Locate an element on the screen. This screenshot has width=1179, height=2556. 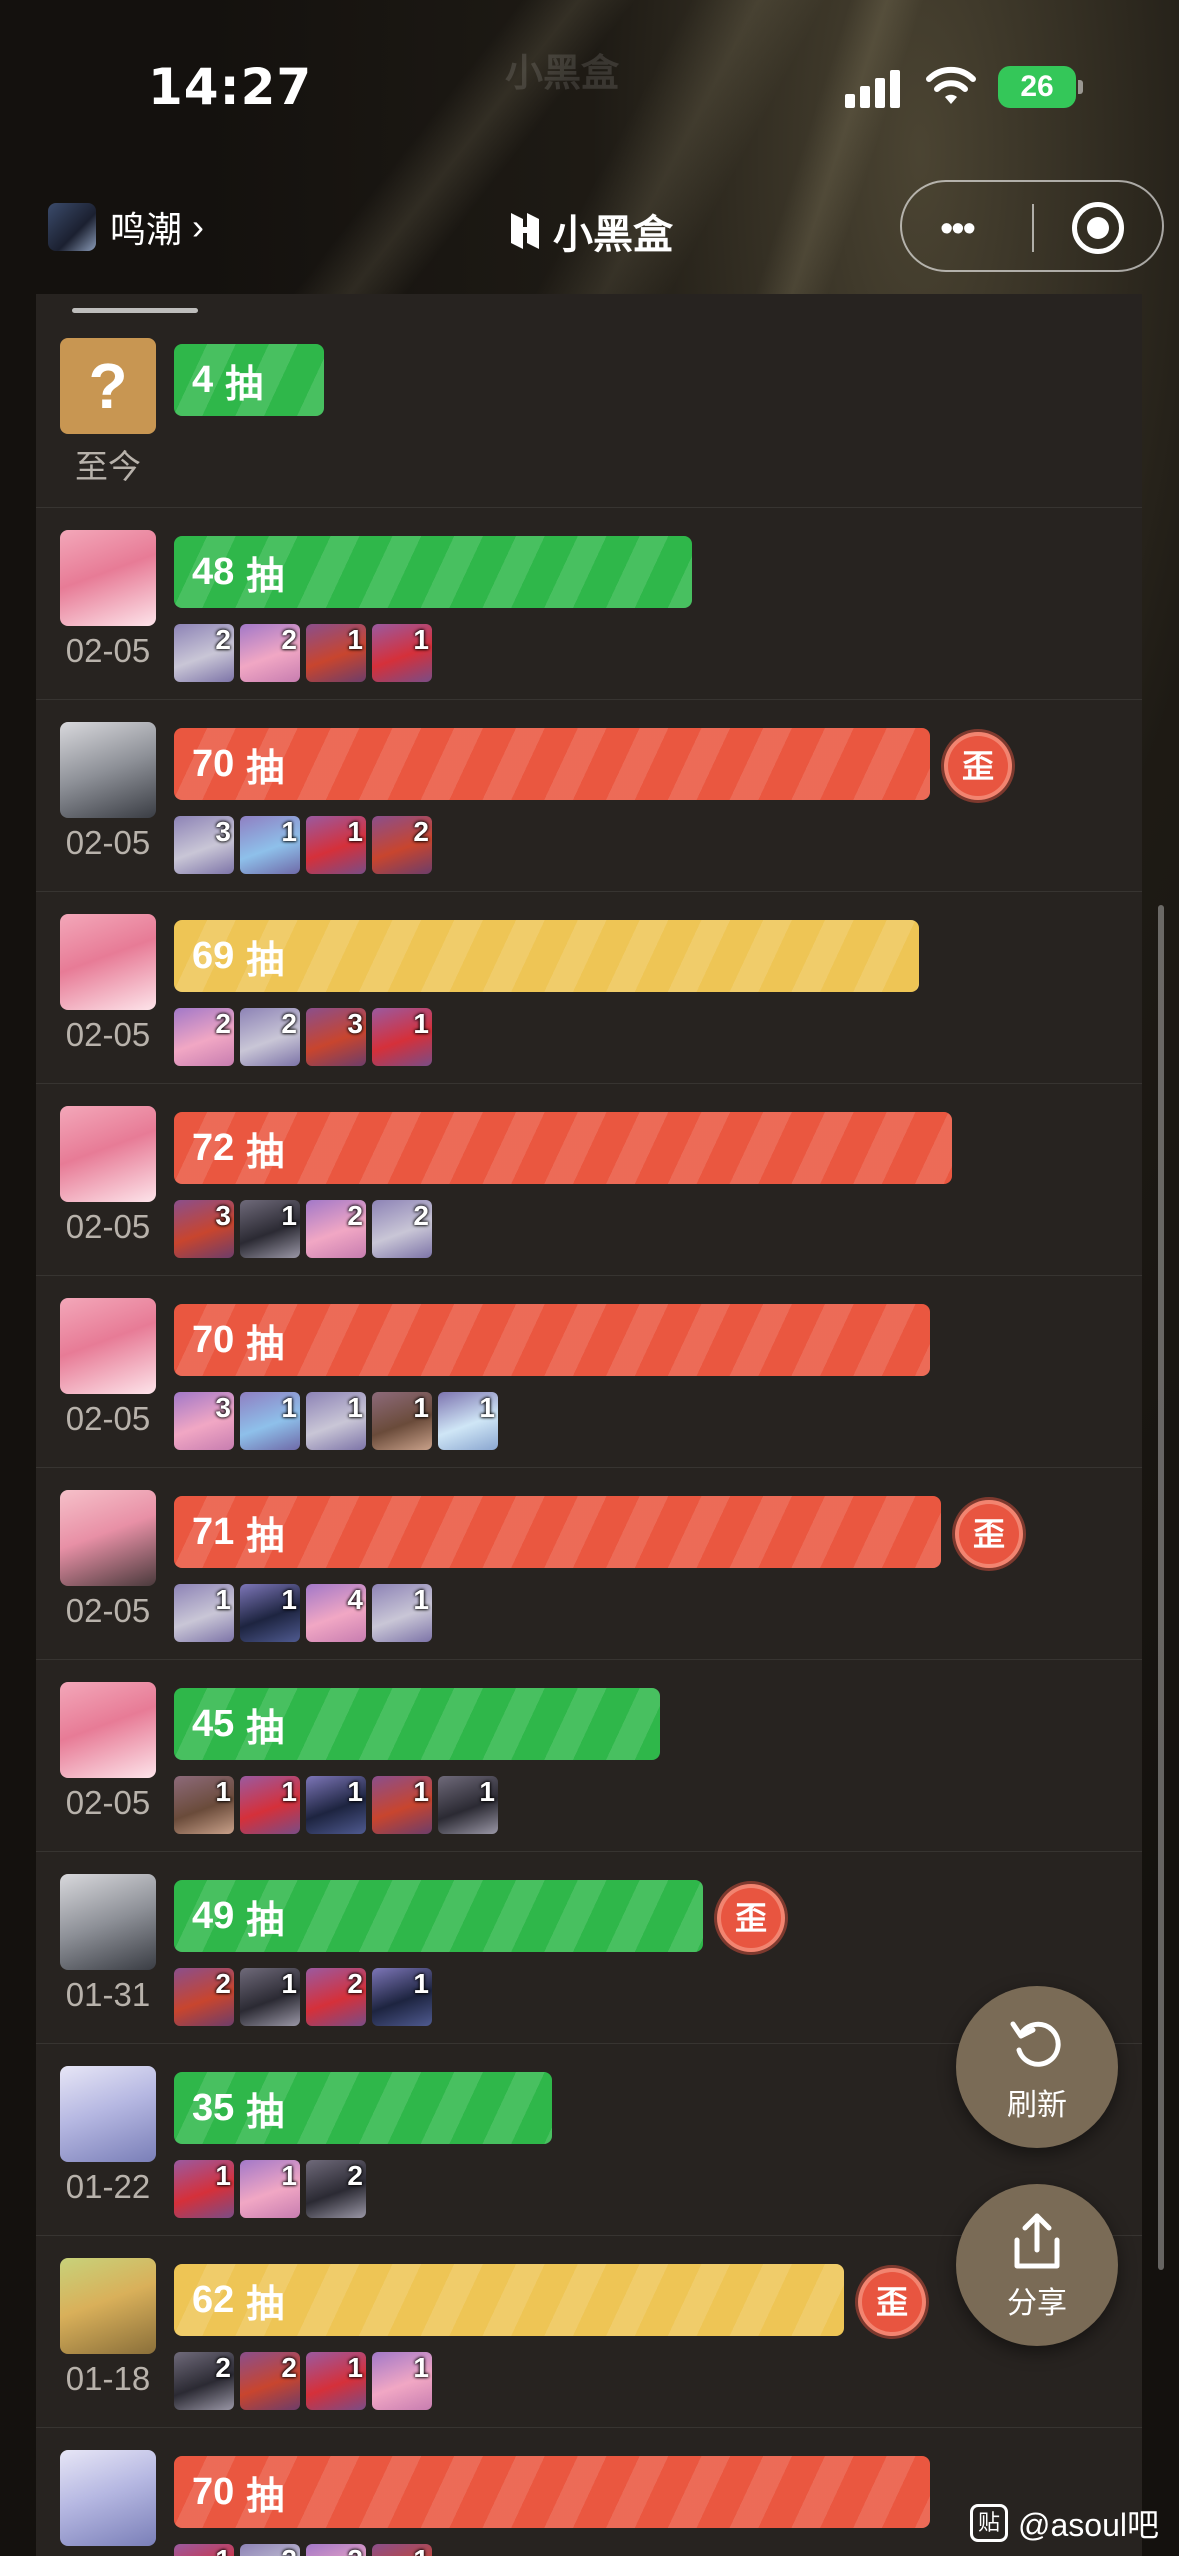
record-row: 02-05 70 抽 歪 3 1 1 2 is located at coordinates (589, 796).